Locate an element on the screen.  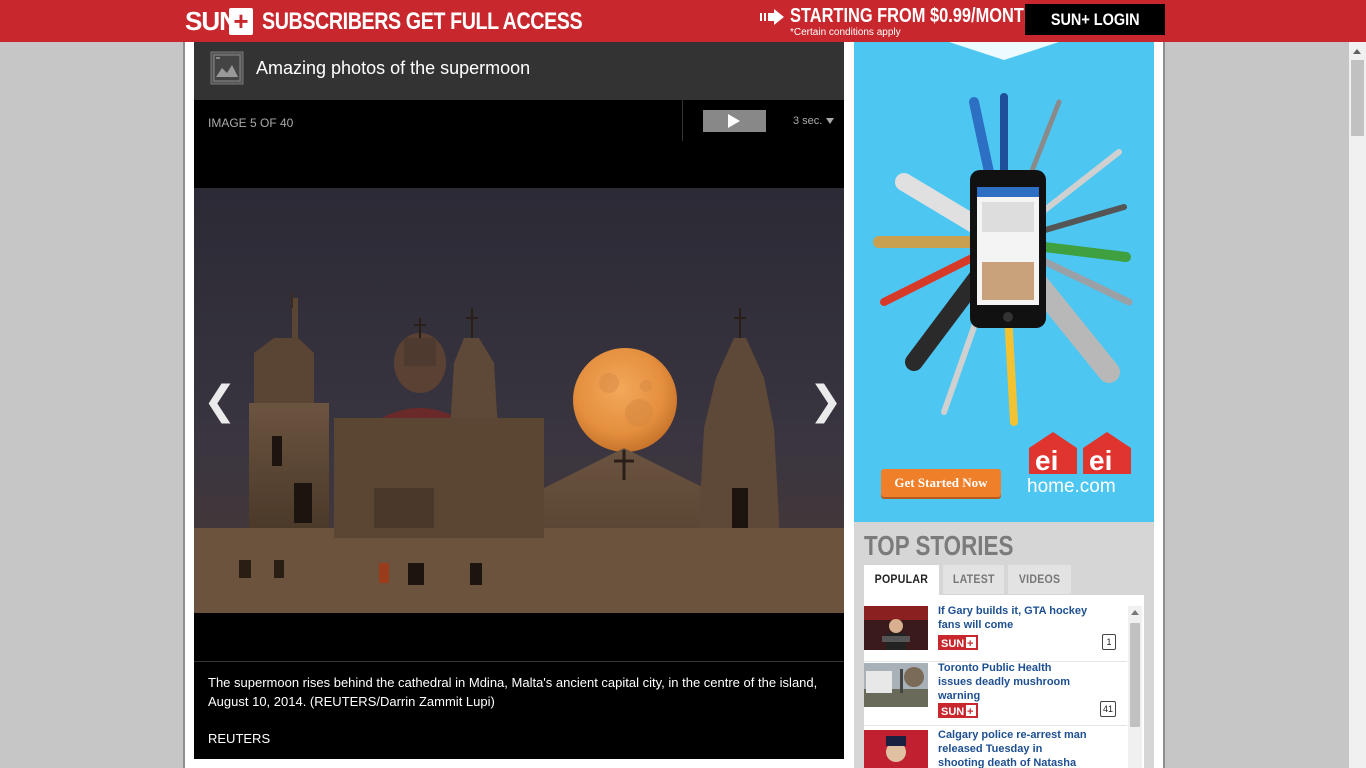
tab-popular: POPULAR is located at coordinates (901, 580).